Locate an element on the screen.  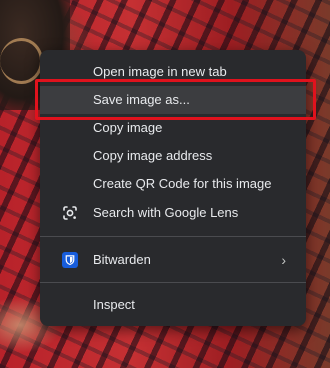
menu-item-label: Bitwarden is located at coordinates (122, 259).